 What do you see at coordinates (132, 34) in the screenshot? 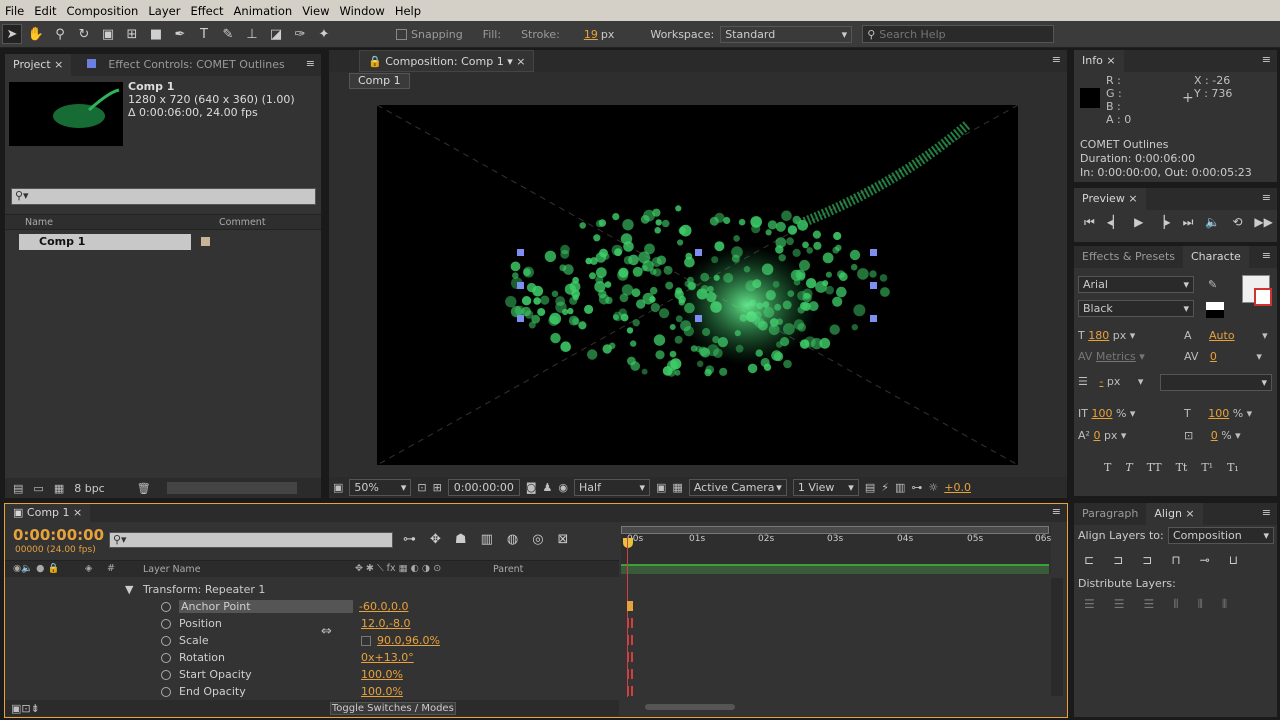
I see `pan-behind-tool-icon: ⊞` at bounding box center [132, 34].